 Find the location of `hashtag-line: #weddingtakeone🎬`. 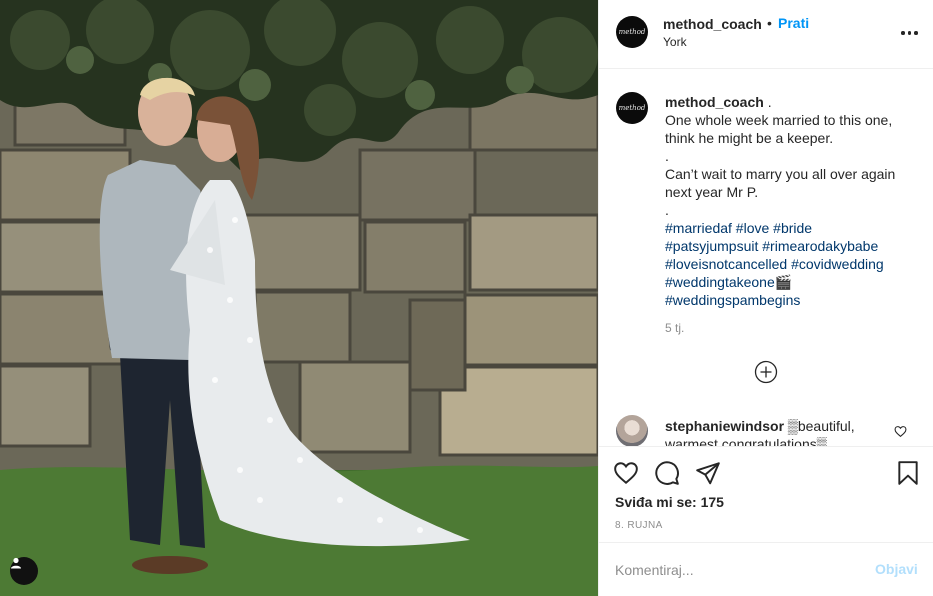

hashtag-line: #weddingtakeone🎬 is located at coordinates (790, 282).